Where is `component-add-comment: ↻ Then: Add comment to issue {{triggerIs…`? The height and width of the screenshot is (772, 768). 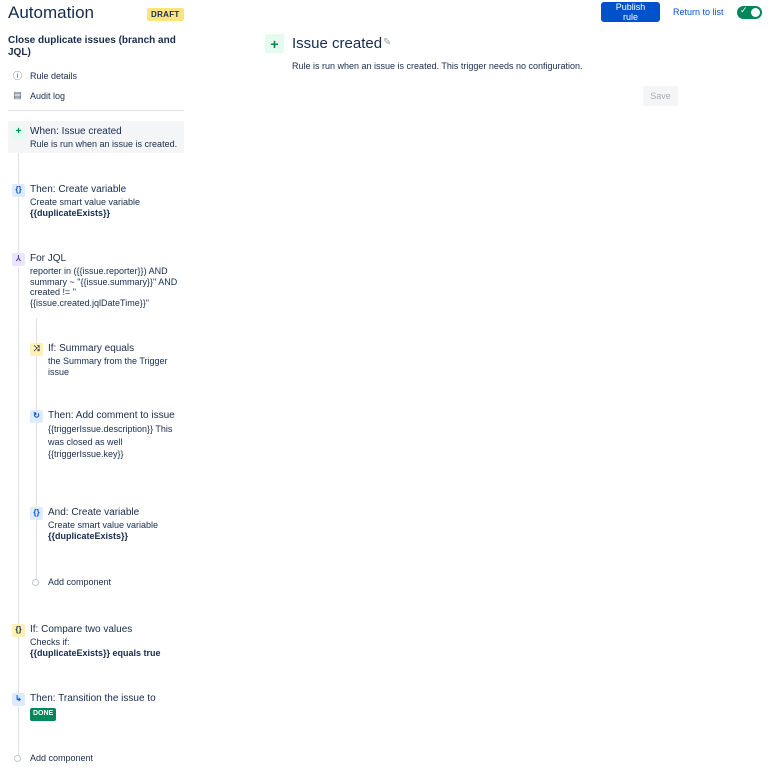 component-add-comment: ↻ Then: Add comment to issue {{triggerIs… is located at coordinates (107, 435).